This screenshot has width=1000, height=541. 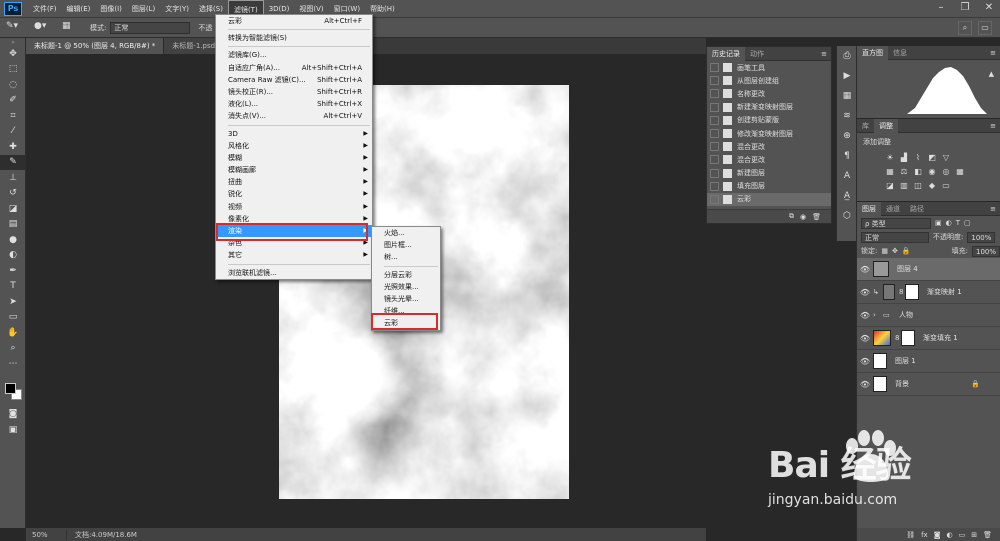 I want to click on tab-document-active: 未标题-1 @ 50% (图层 4, RGB/8#) *, so click(x=95, y=46).